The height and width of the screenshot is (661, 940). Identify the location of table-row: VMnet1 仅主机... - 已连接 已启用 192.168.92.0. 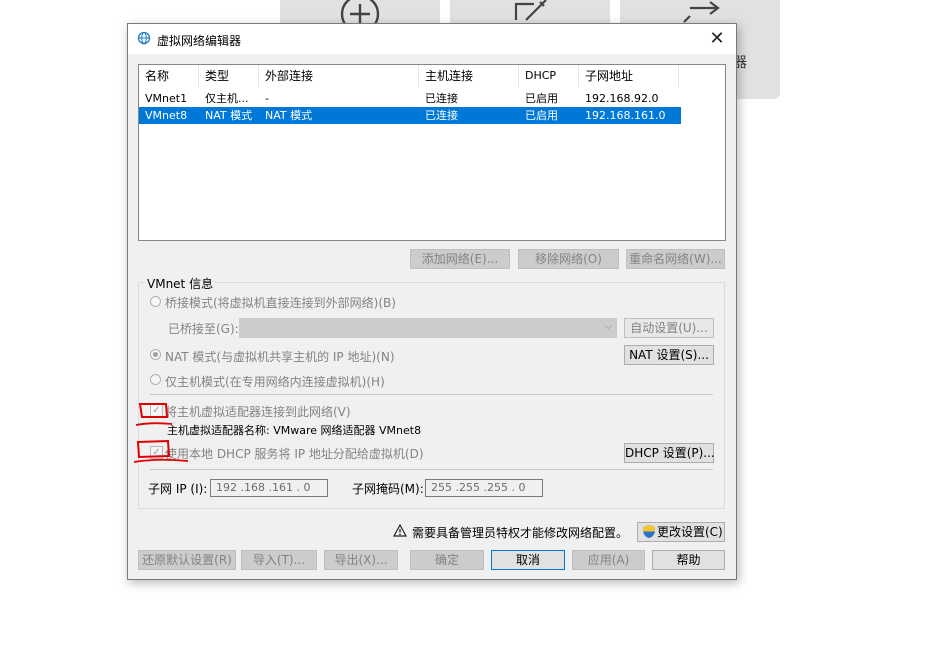
(410, 98).